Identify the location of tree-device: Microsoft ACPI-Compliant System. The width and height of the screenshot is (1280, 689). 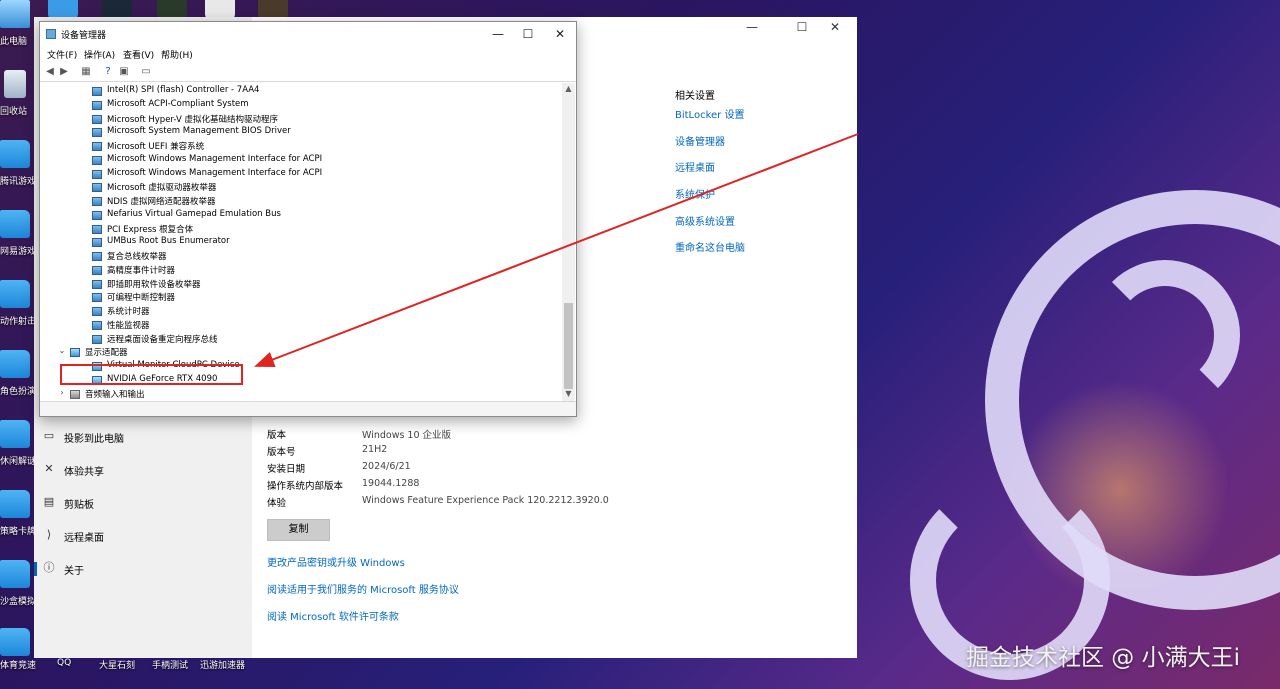
(300, 105).